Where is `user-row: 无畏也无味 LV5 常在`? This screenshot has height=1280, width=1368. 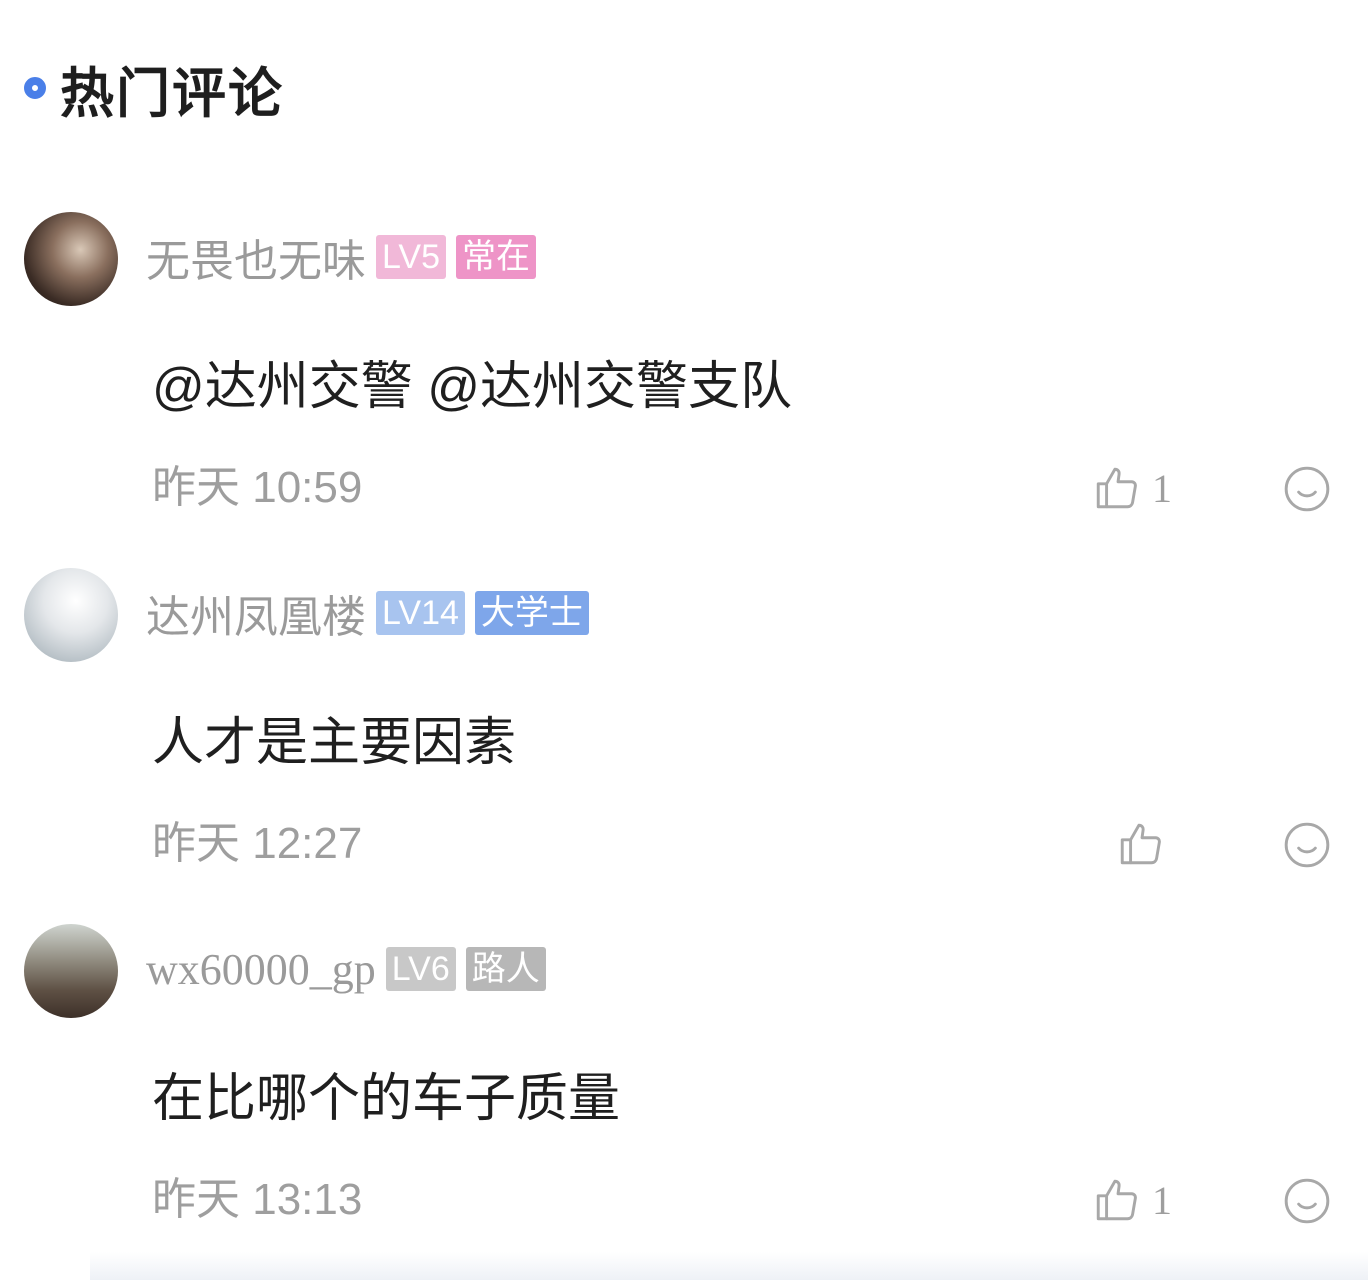
user-row: 无畏也无味 LV5 常在 is located at coordinates (346, 257).